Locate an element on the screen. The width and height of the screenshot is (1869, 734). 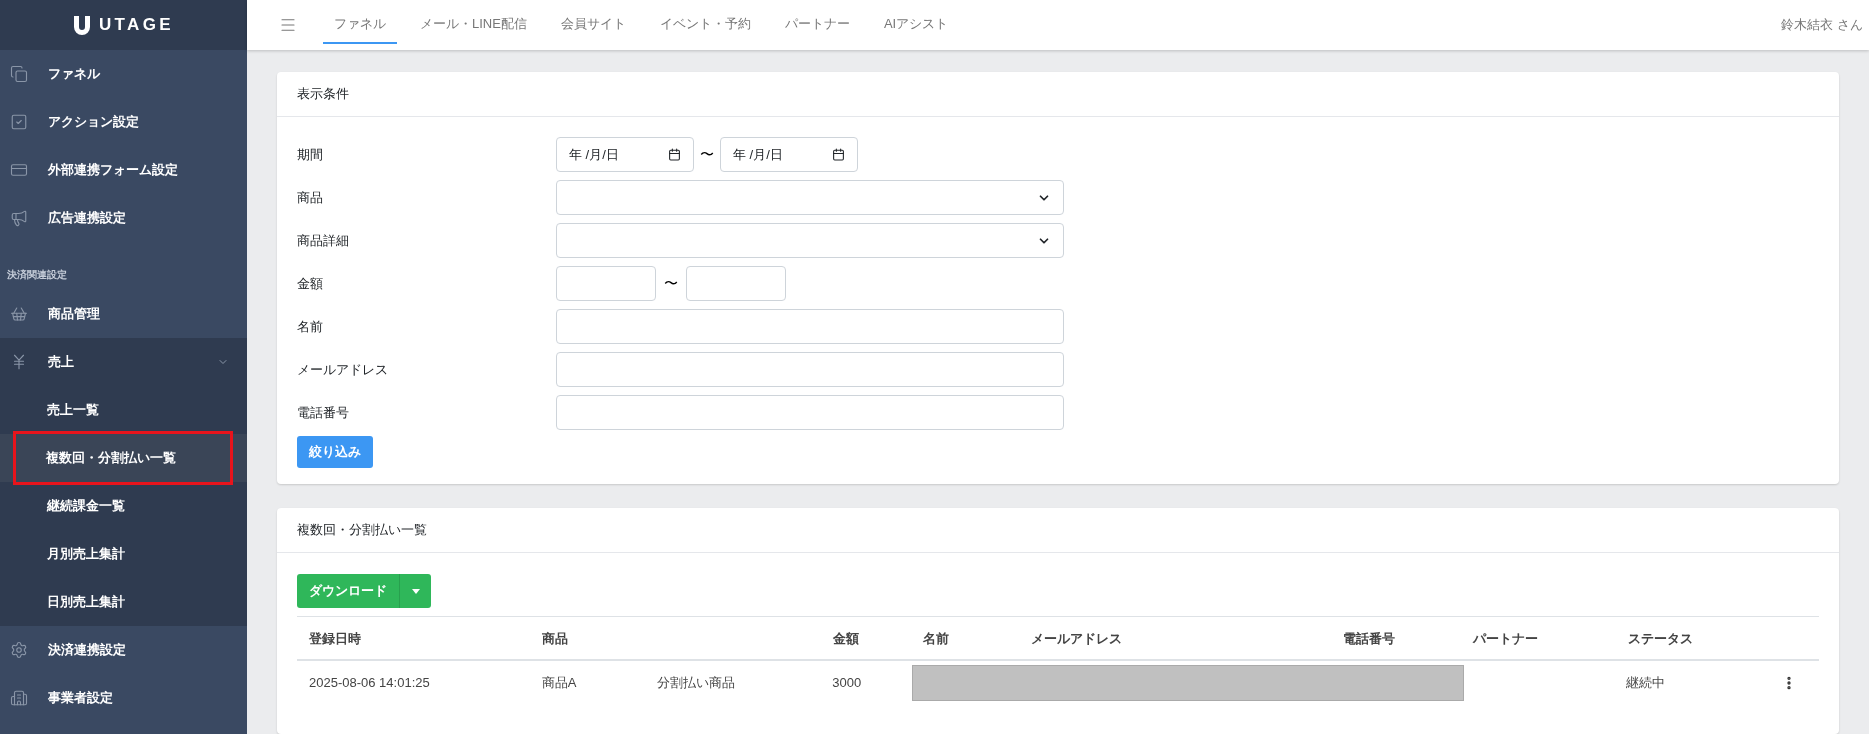
field-label: メールアドレス is located at coordinates (343, 369).